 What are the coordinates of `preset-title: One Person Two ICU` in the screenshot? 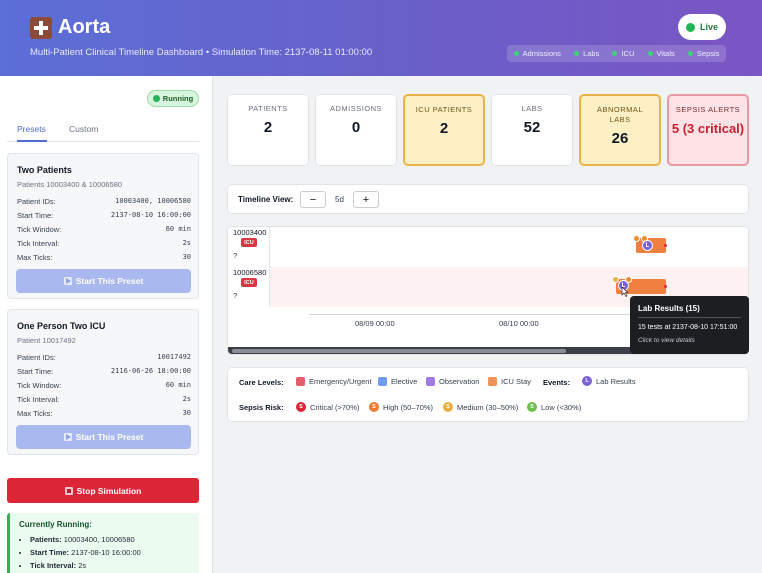 It's located at (61, 326).